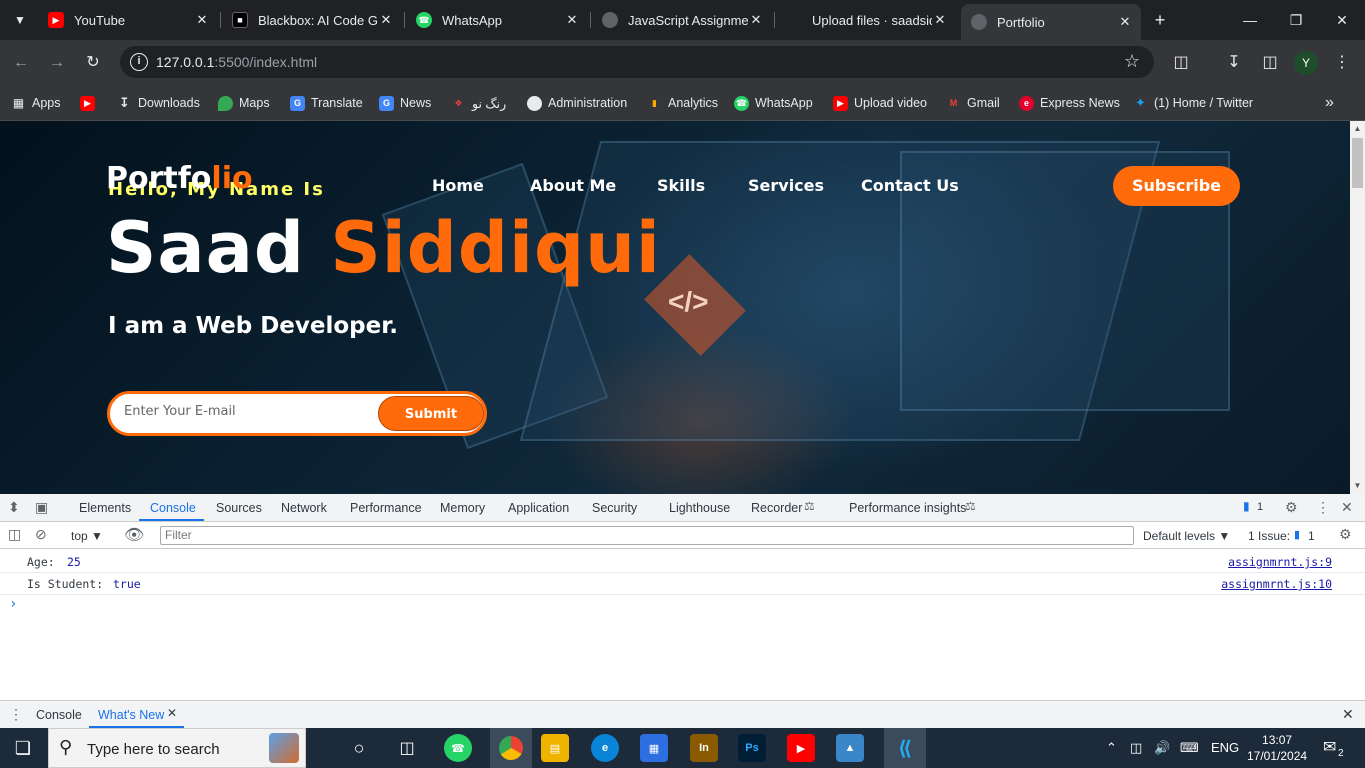 This screenshot has width=1365, height=768. What do you see at coordinates (752, 748) in the screenshot?
I see `photoshop-icon: Ps` at bounding box center [752, 748].